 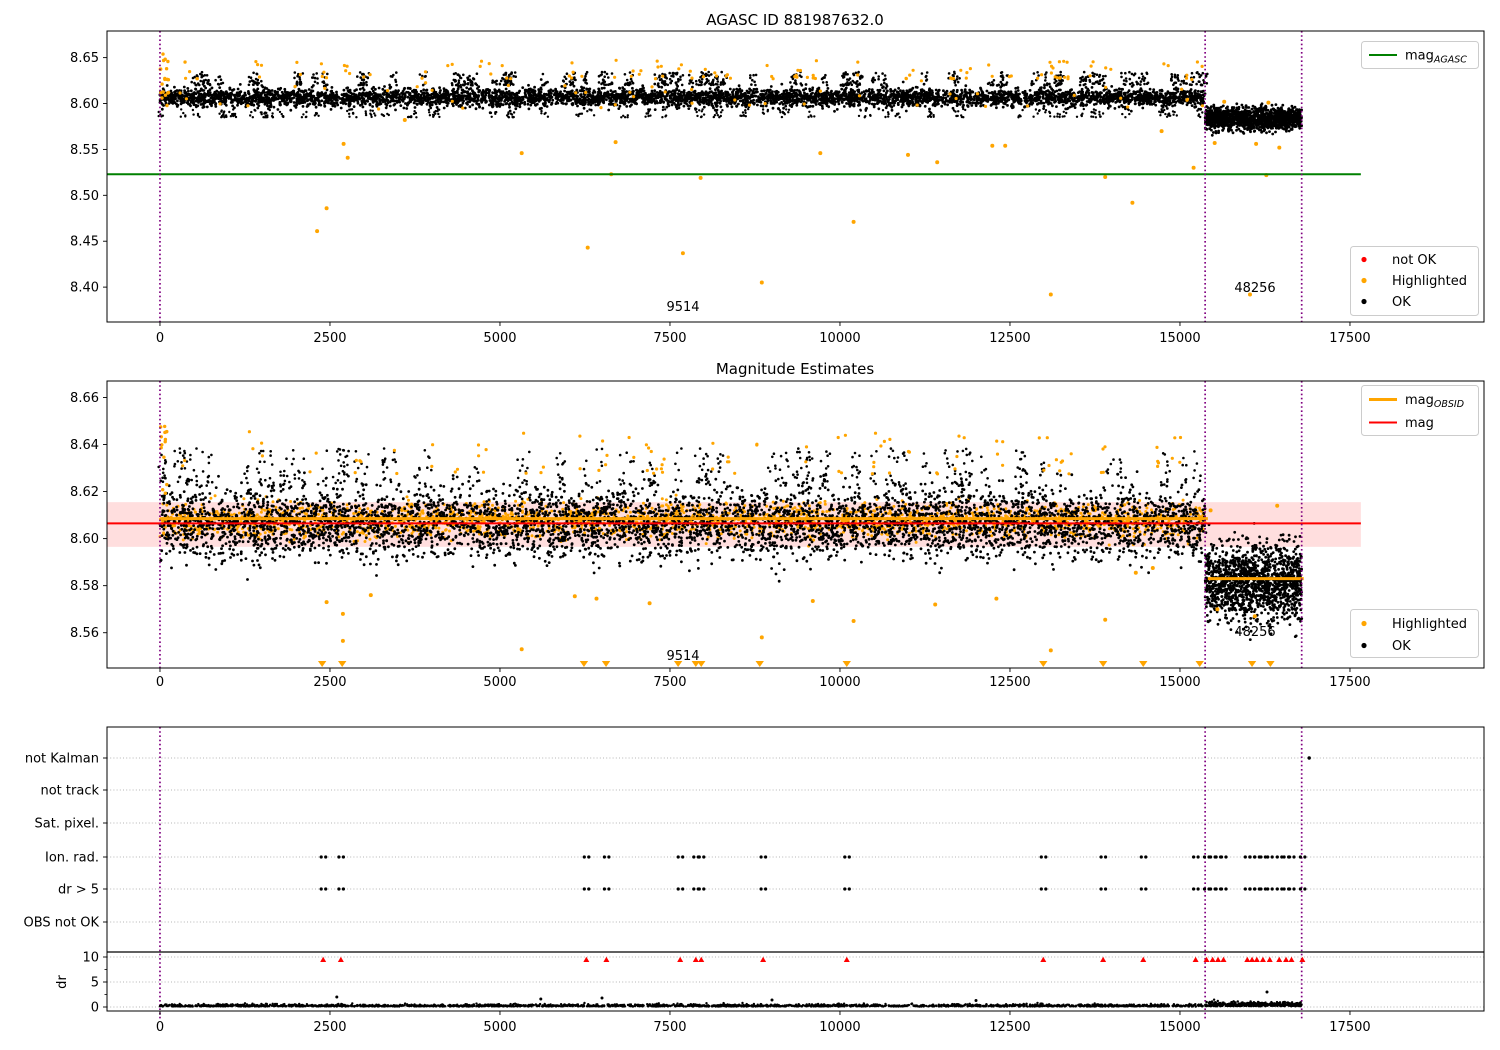 What do you see at coordinates (1414, 633) in the screenshot?
I see `legend-point-types-mid: Highlighted OK` at bounding box center [1414, 633].